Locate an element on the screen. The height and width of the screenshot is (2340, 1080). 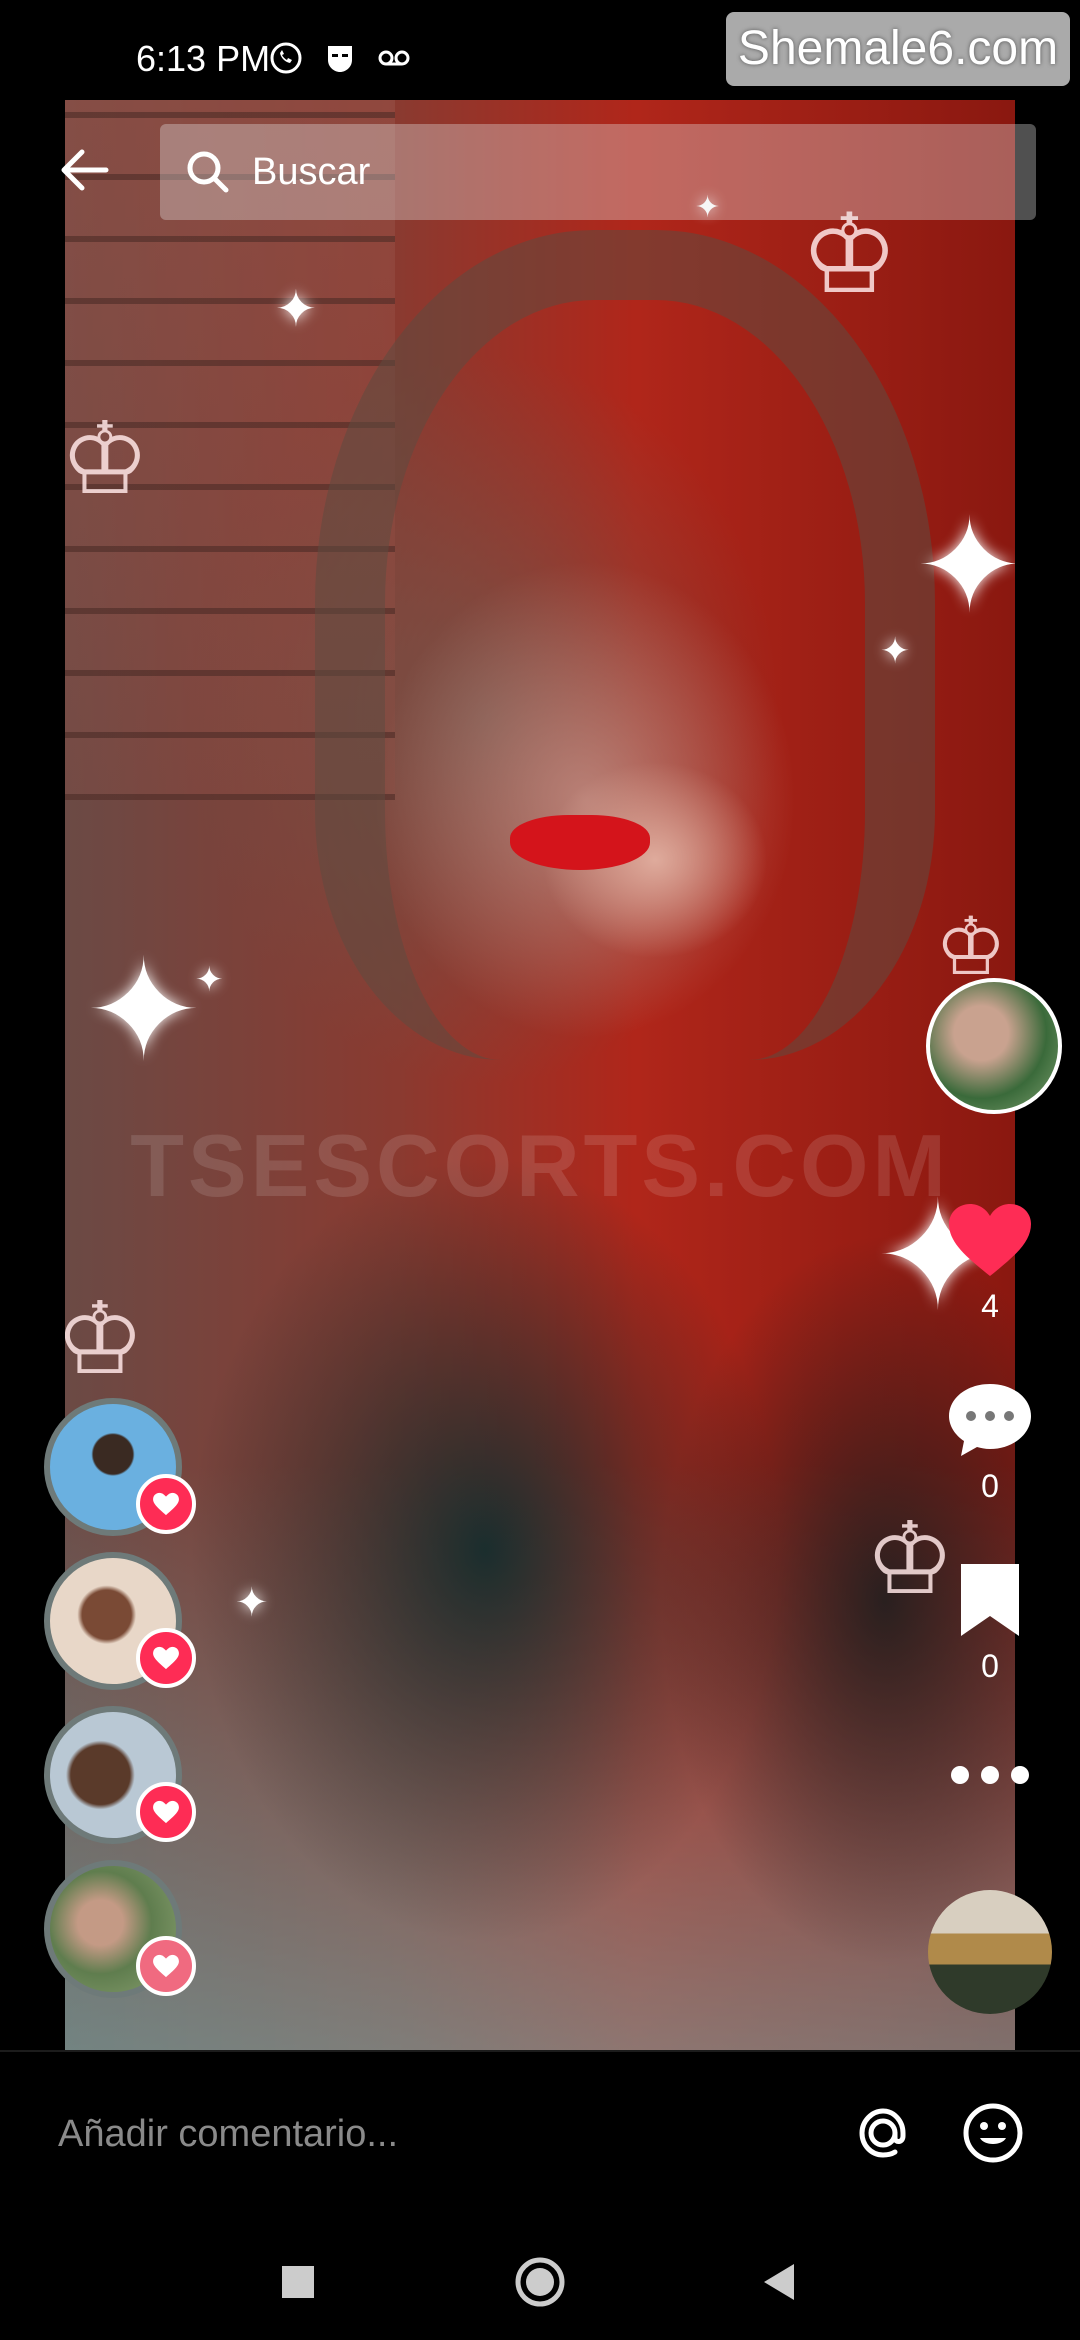
lips-shape is located at coordinates (580, 842).